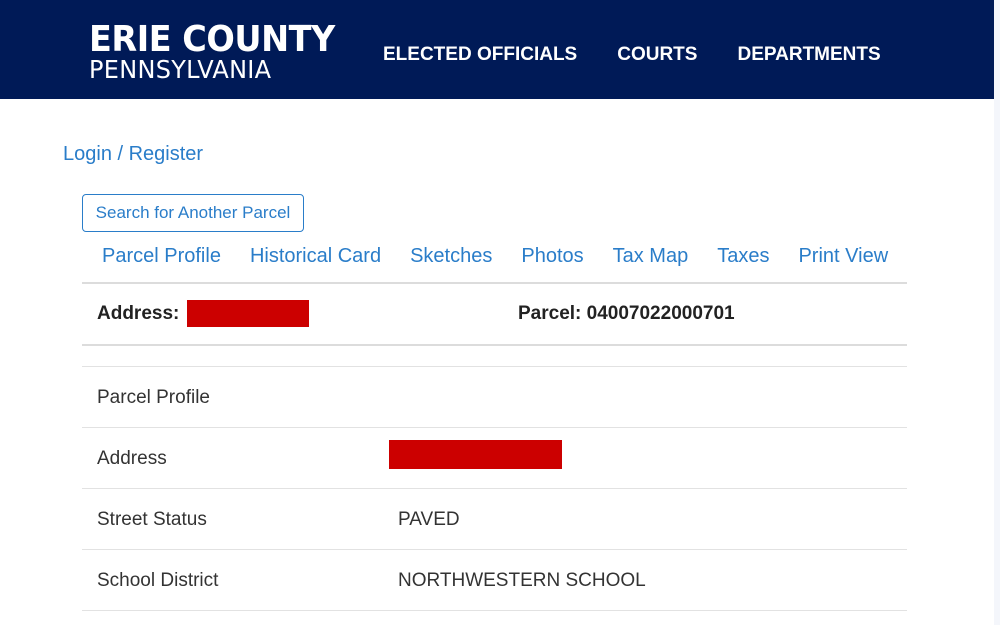 The width and height of the screenshot is (1000, 625). I want to click on page-scroll-gutter, so click(997, 312).